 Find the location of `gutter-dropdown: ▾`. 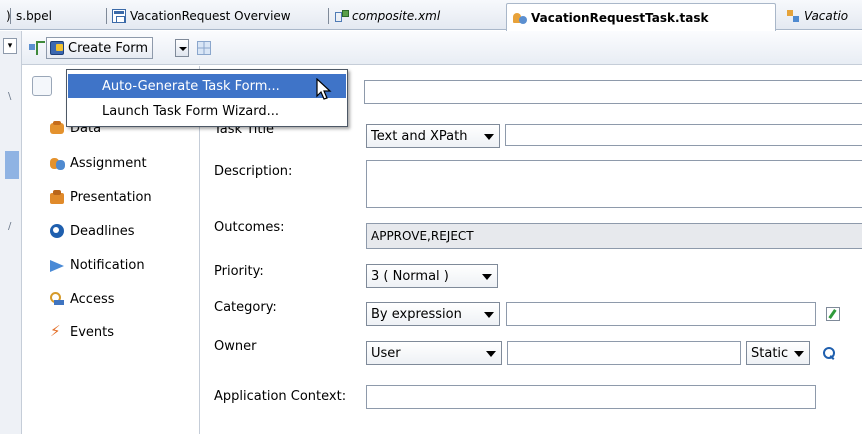

gutter-dropdown: ▾ is located at coordinates (10, 46).